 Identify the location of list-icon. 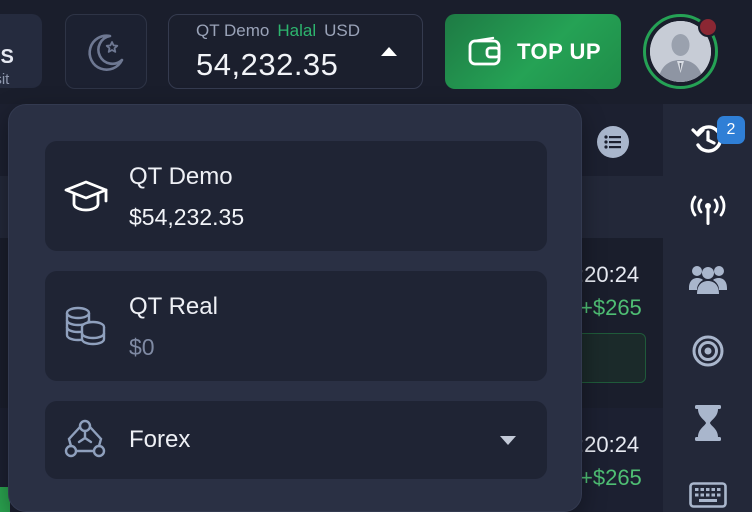
(612, 142).